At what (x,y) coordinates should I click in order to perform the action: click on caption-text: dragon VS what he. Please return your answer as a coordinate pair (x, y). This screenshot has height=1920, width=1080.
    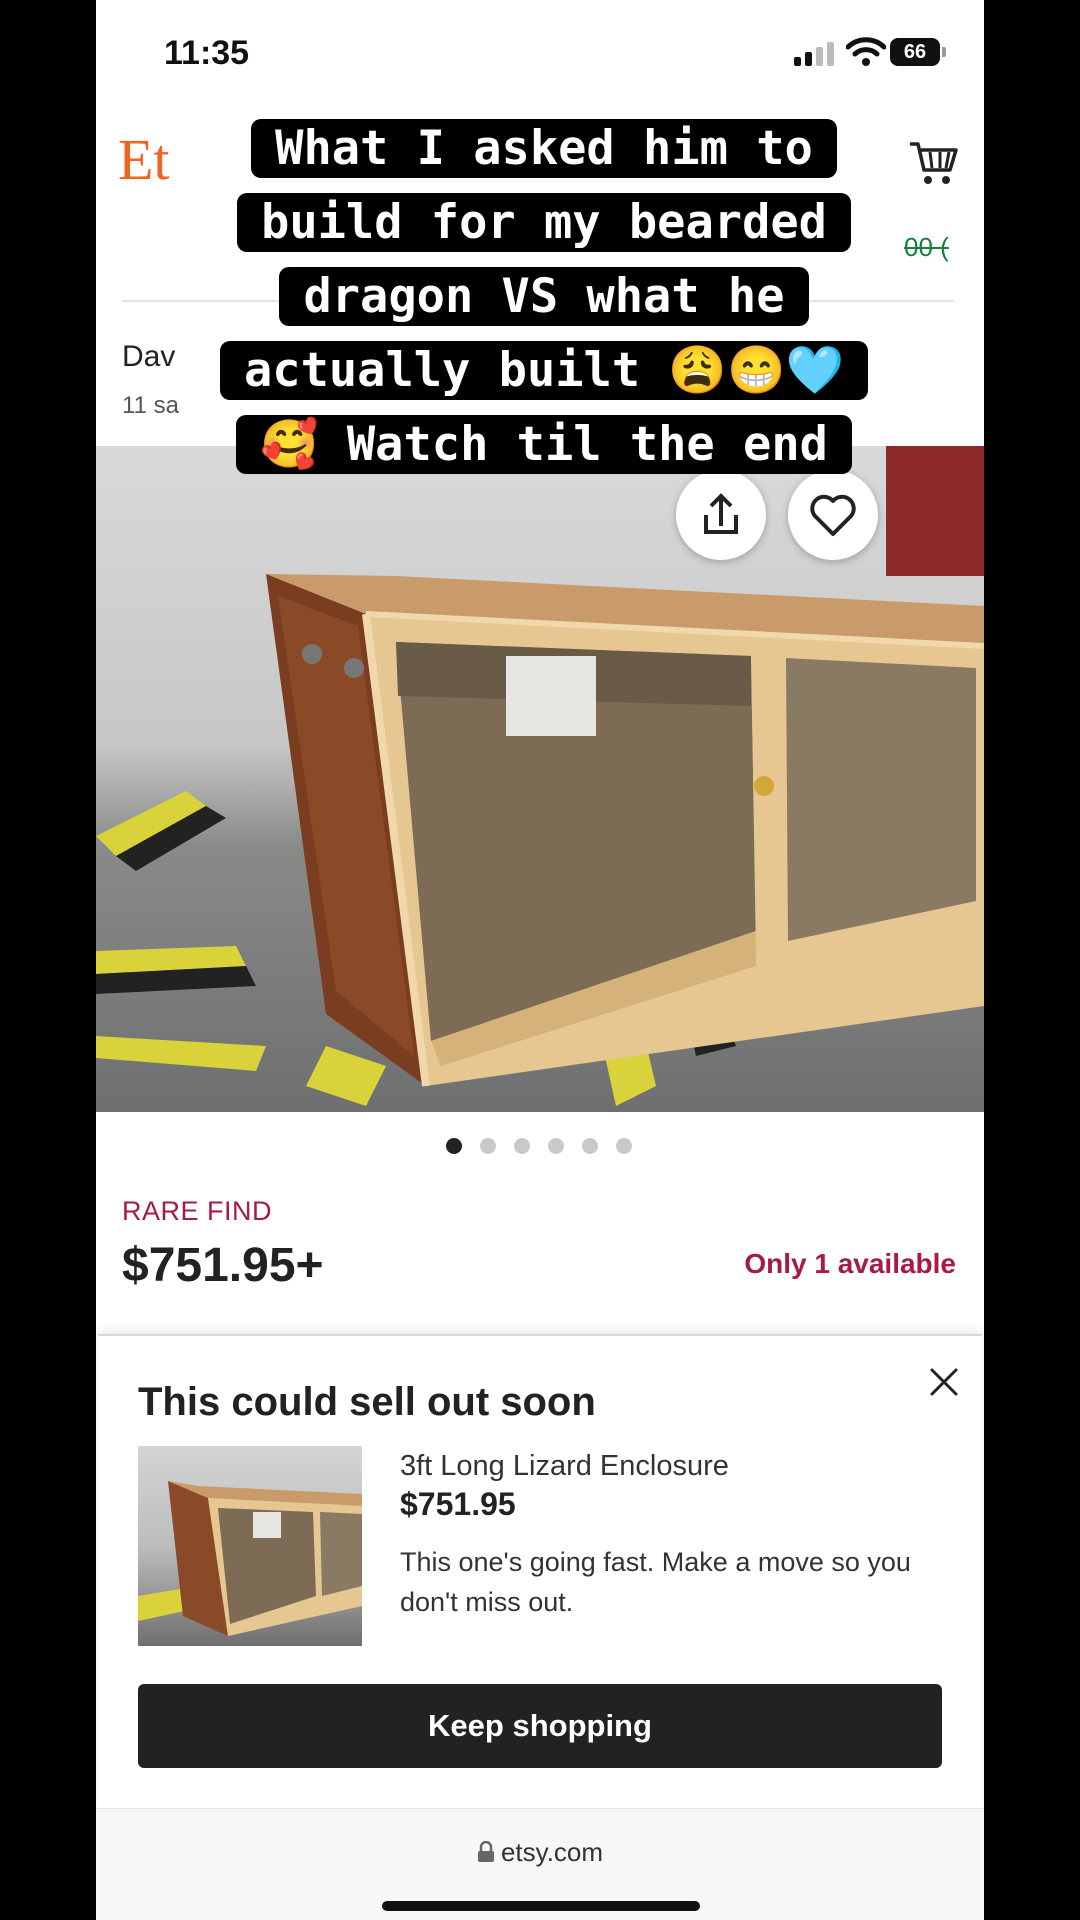
    Looking at the image, I should click on (544, 296).